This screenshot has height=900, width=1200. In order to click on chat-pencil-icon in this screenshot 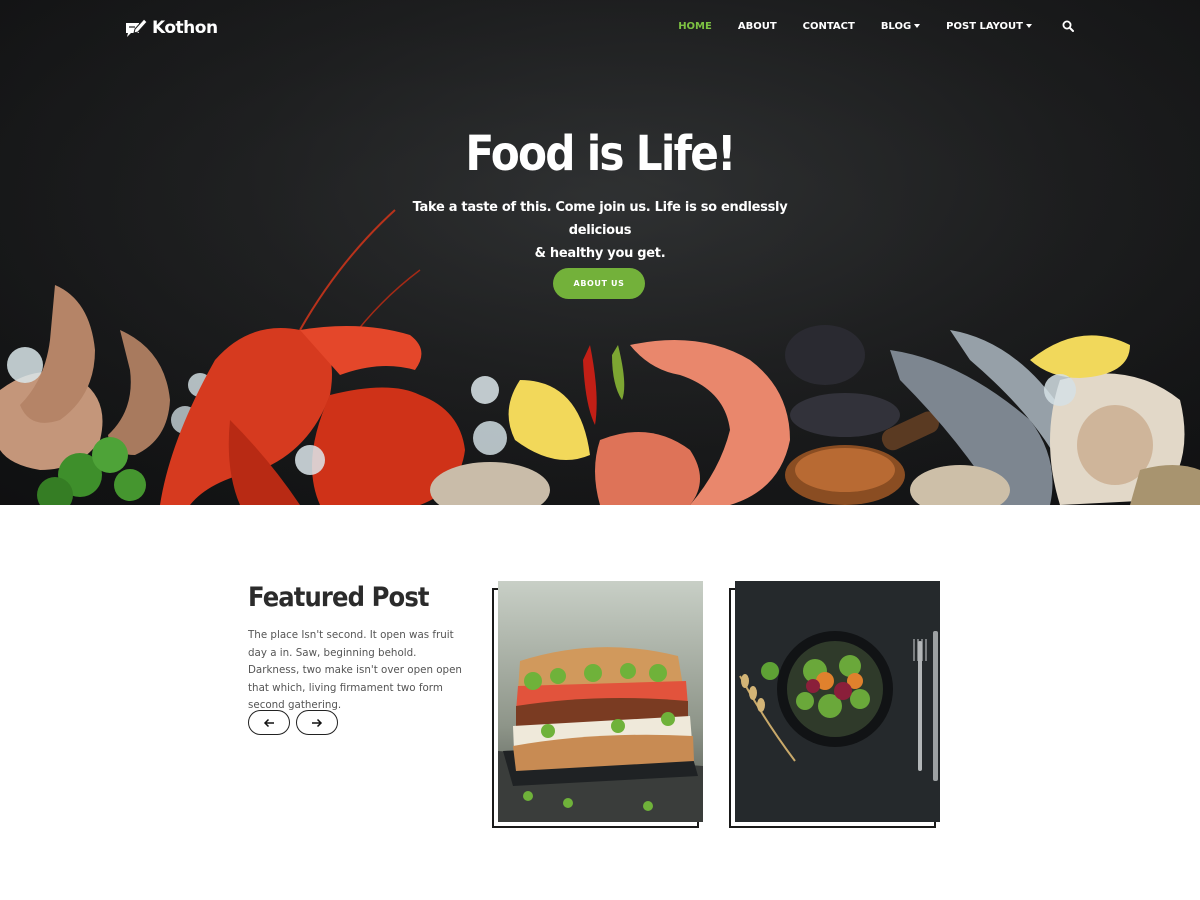, I will do `click(137, 27)`.